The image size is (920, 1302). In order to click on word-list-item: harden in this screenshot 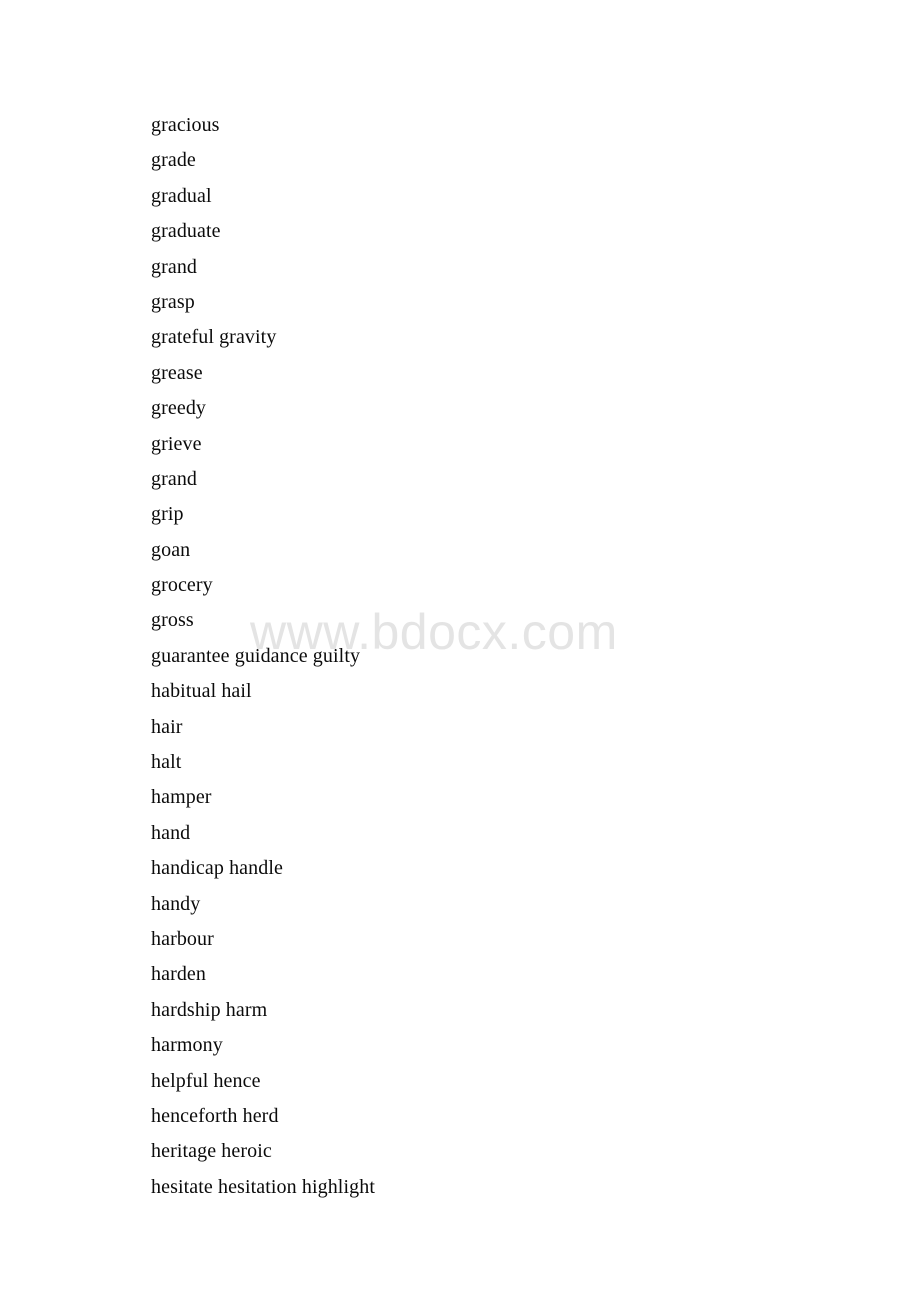, I will do `click(179, 974)`.